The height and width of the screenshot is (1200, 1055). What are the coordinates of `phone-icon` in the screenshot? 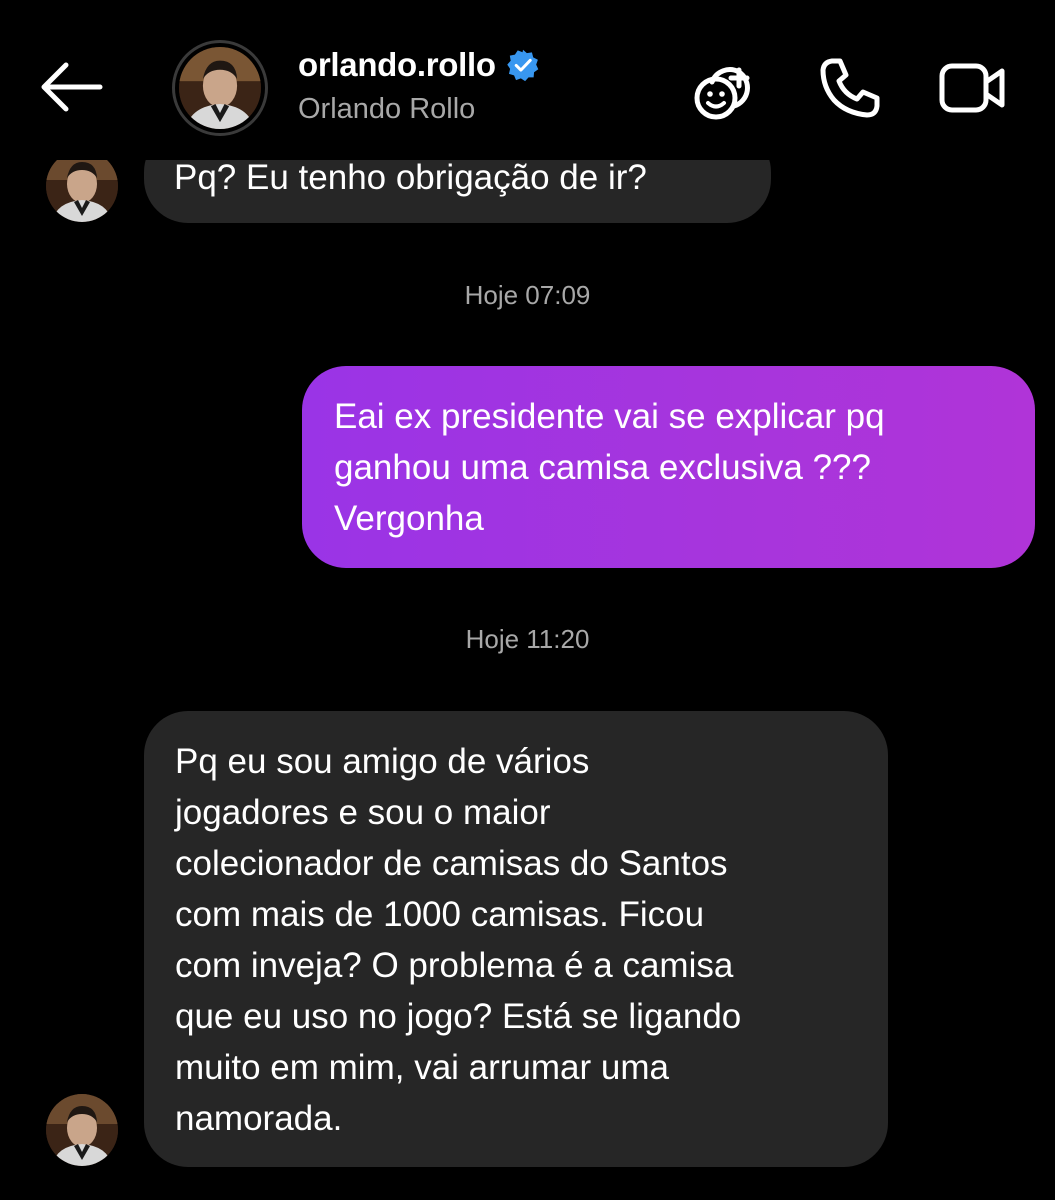 It's located at (850, 88).